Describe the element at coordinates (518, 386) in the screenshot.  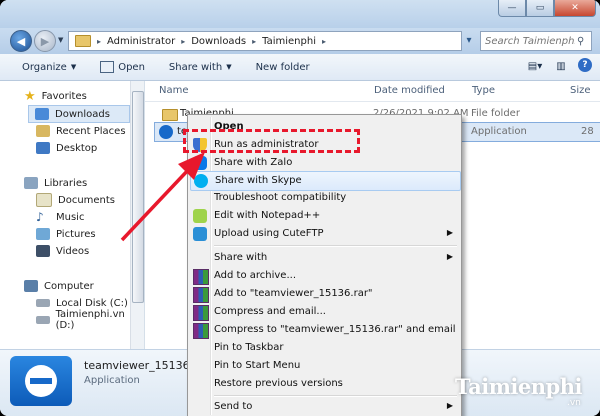
I see `watermark-brand: Taimienphi` at that location.